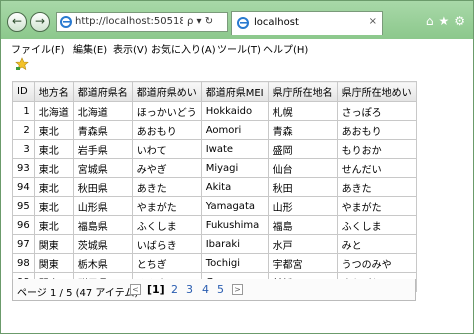 This screenshot has height=334, width=474. What do you see at coordinates (234, 225) in the screenshot?
I see `cell-prefecture-romaji: Fukushima` at bounding box center [234, 225].